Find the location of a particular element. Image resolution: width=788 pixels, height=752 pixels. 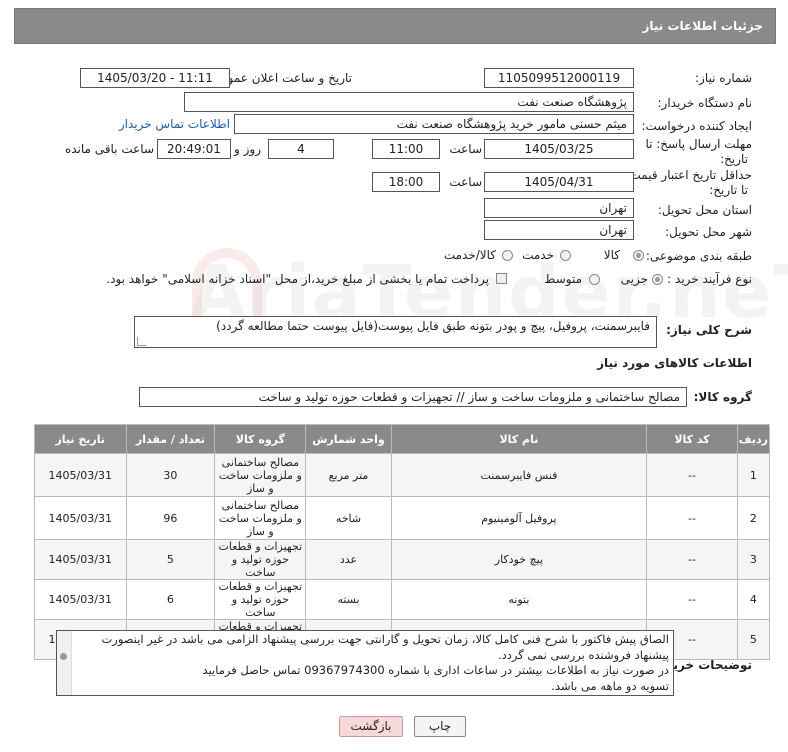

cell-idx: 4 is located at coordinates (753, 599).